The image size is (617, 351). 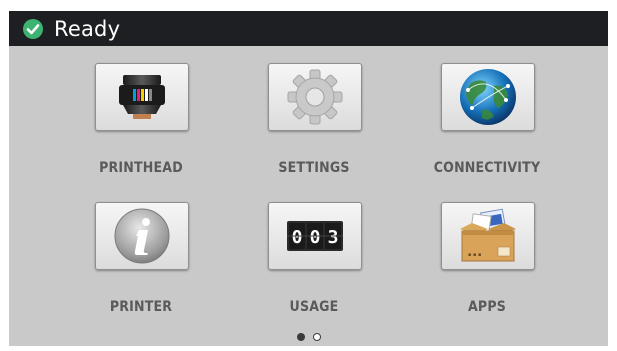 I want to click on counter-icon: 0 0 3, so click(x=315, y=236).